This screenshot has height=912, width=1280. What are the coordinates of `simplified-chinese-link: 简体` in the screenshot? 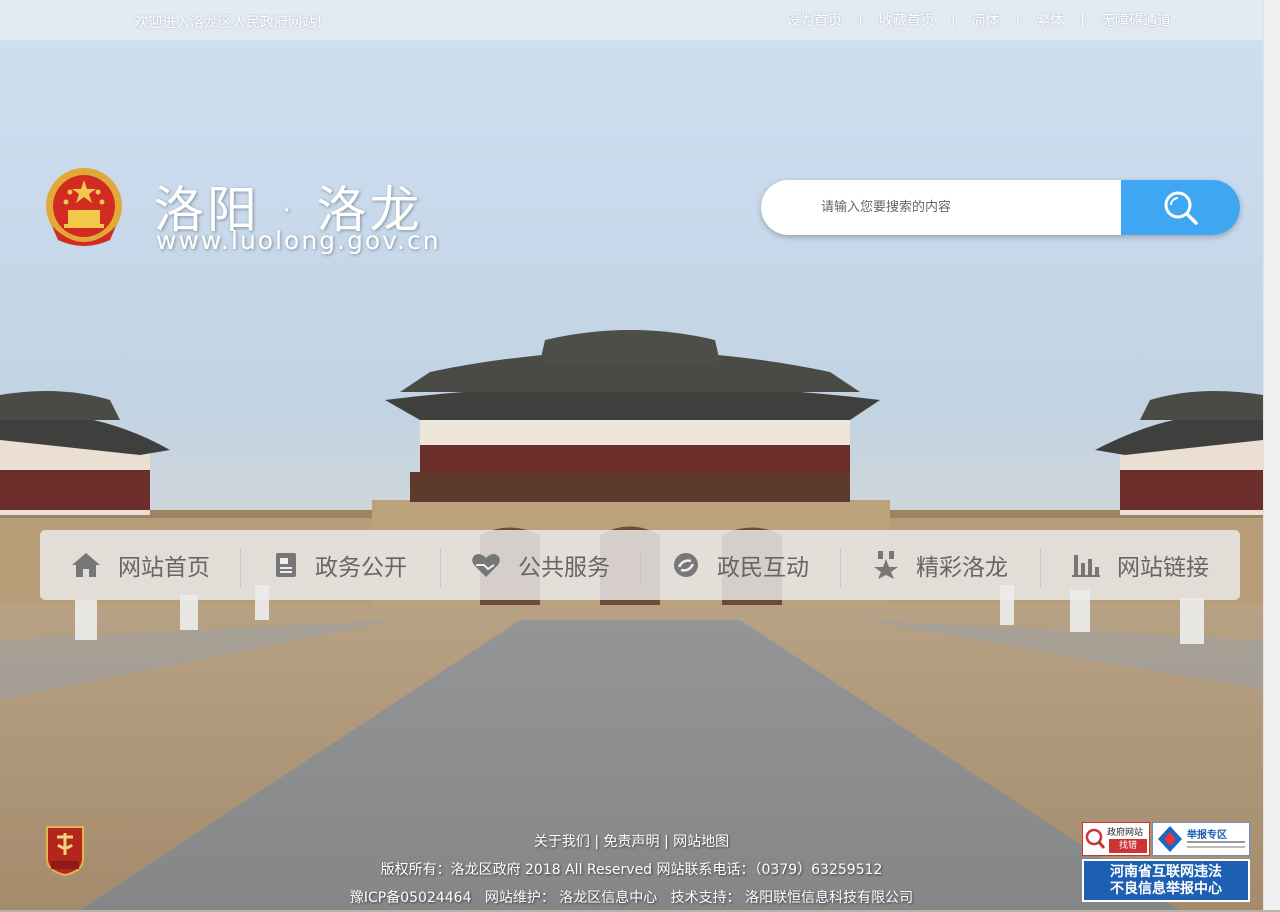 It's located at (986, 20).